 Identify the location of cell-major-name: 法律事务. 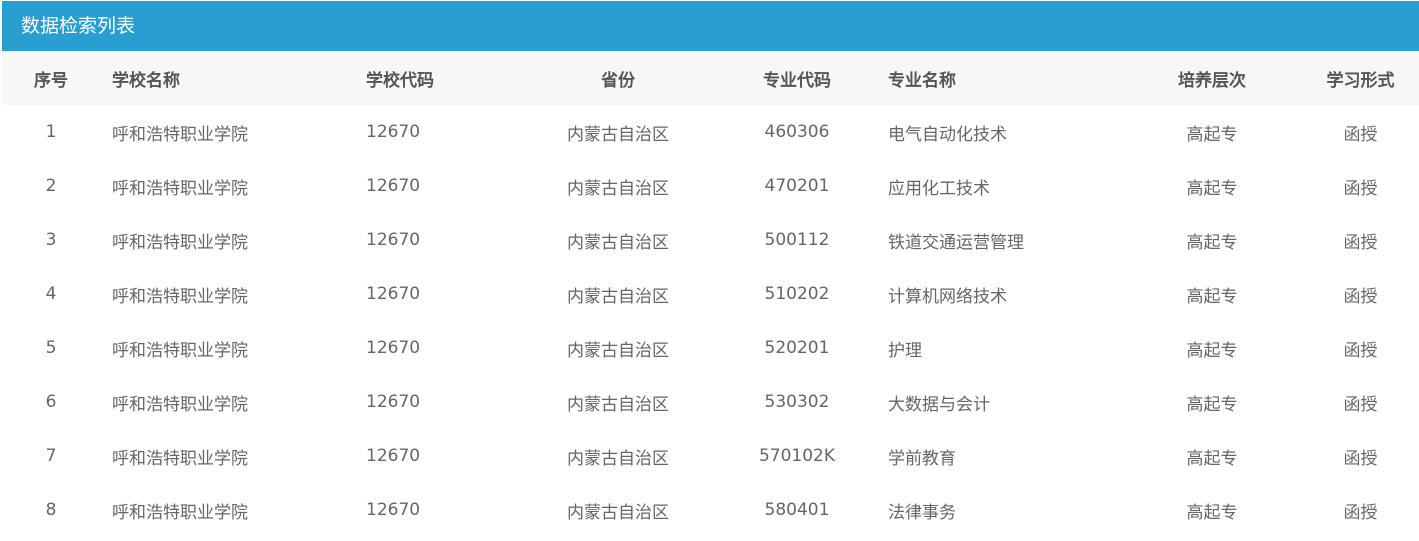
(922, 512).